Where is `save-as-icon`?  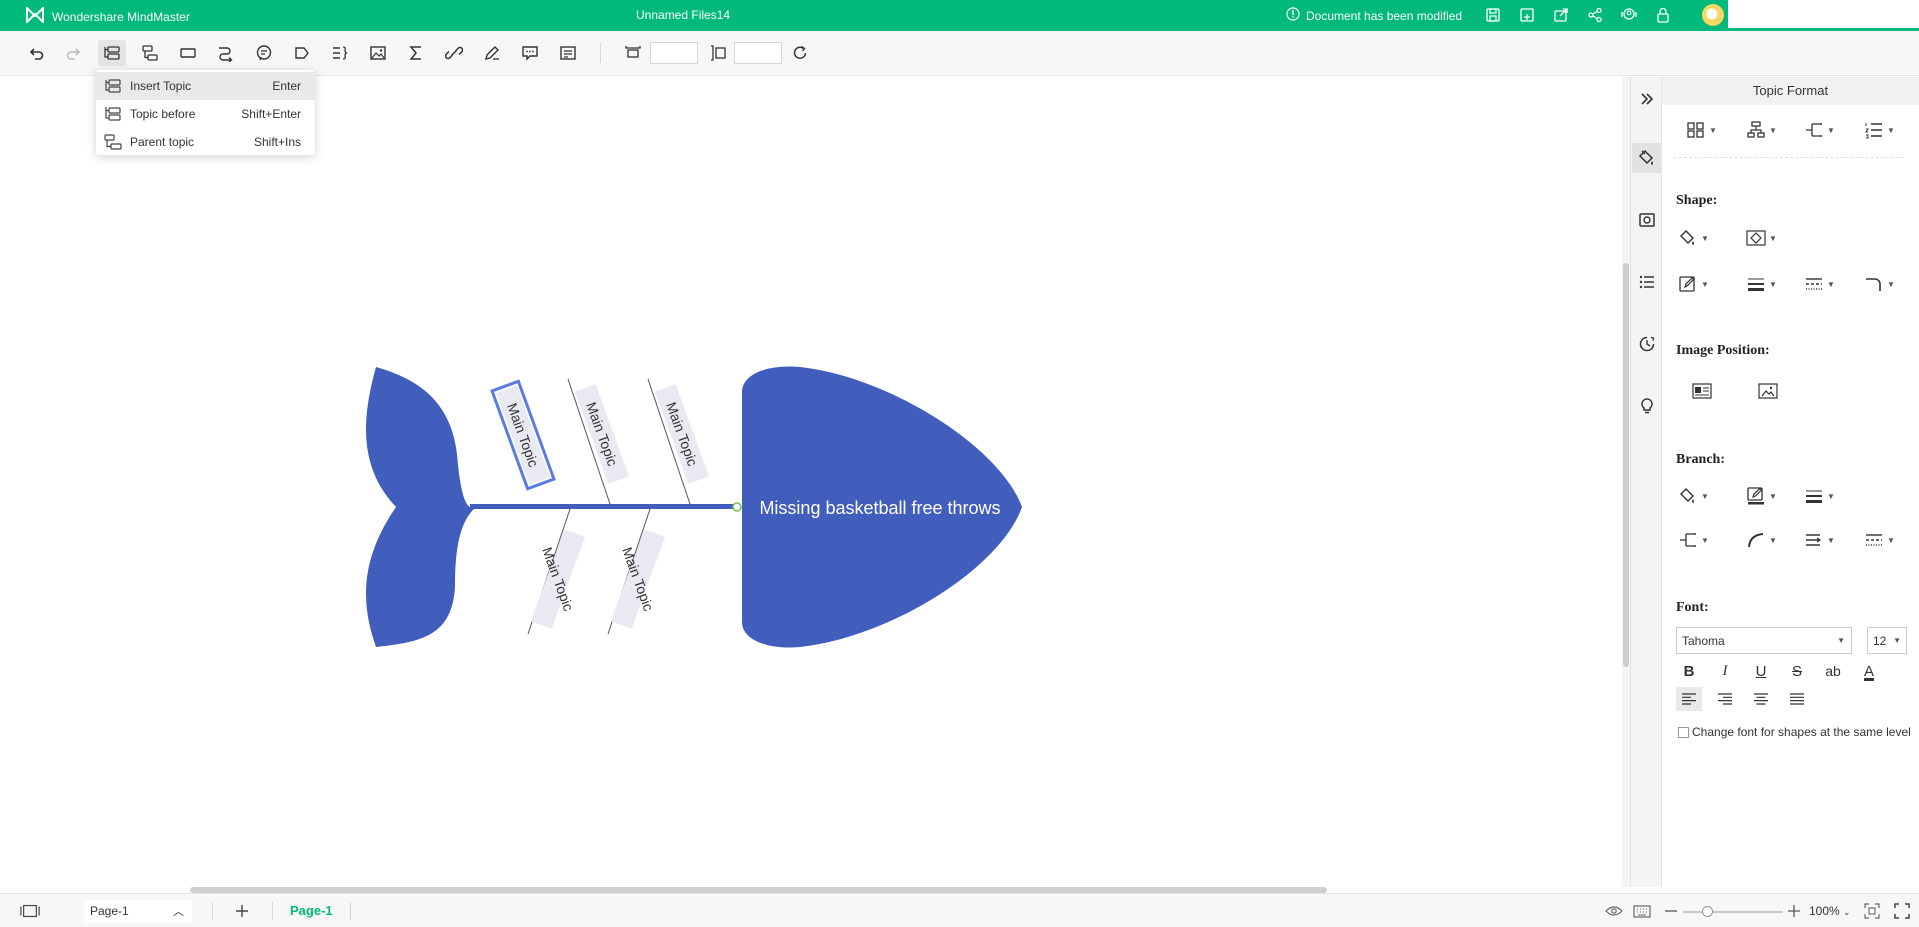 save-as-icon is located at coordinates (1527, 15).